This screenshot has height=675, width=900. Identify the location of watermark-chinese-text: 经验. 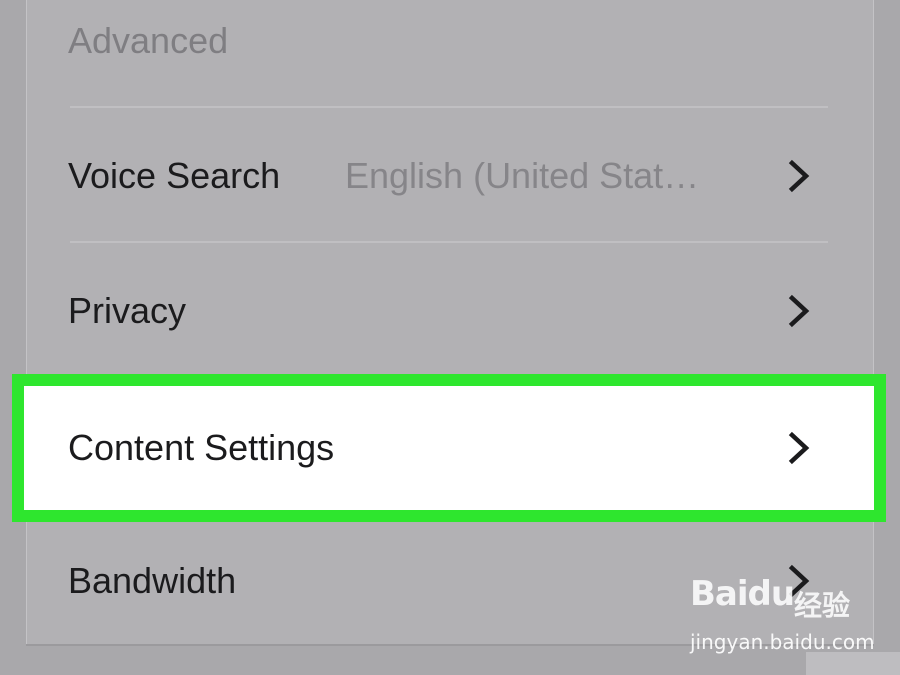
(822, 605).